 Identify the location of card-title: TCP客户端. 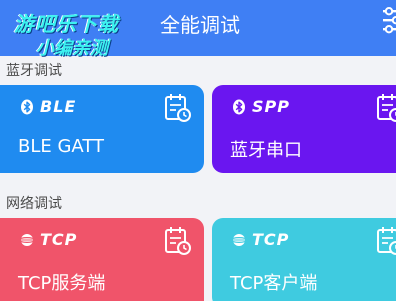
(274, 283).